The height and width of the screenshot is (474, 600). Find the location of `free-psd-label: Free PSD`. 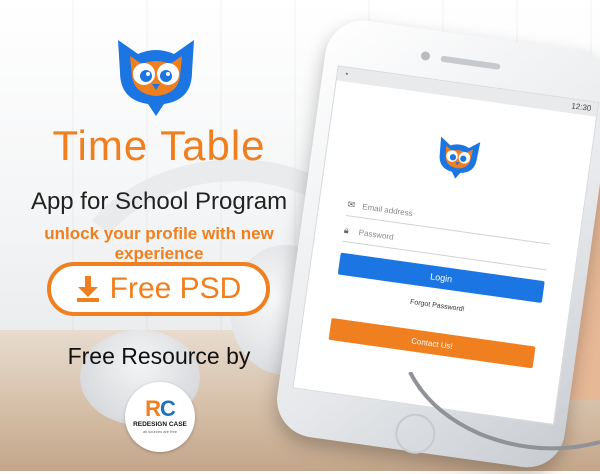

free-psd-label: Free PSD is located at coordinates (175, 288).